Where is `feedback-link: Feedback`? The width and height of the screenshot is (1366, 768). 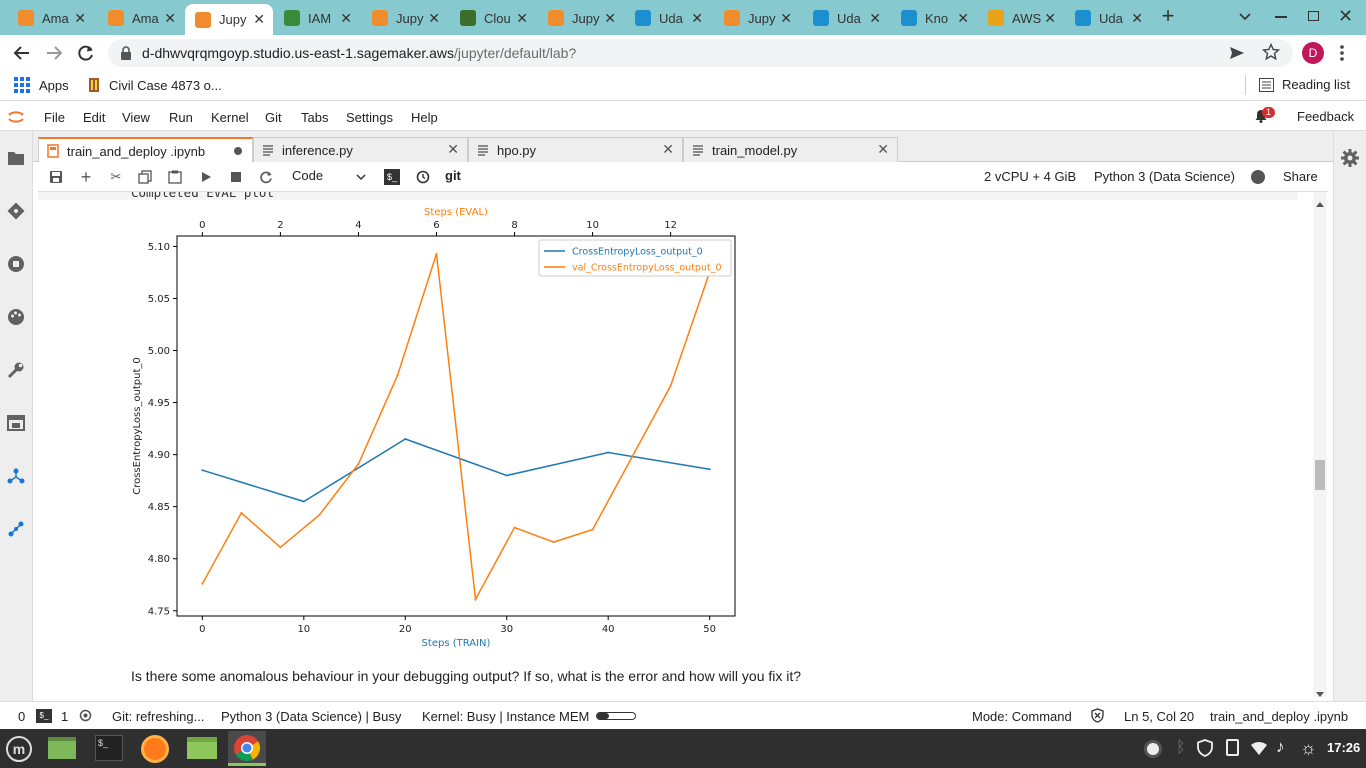
feedback-link: Feedback is located at coordinates (1325, 116).